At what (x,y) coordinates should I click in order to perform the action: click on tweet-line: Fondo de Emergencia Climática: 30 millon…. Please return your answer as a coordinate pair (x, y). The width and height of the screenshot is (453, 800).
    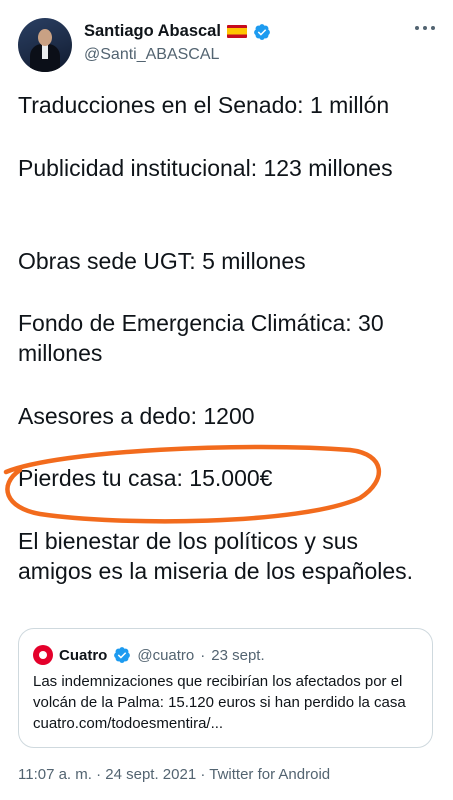
    Looking at the image, I should click on (201, 338).